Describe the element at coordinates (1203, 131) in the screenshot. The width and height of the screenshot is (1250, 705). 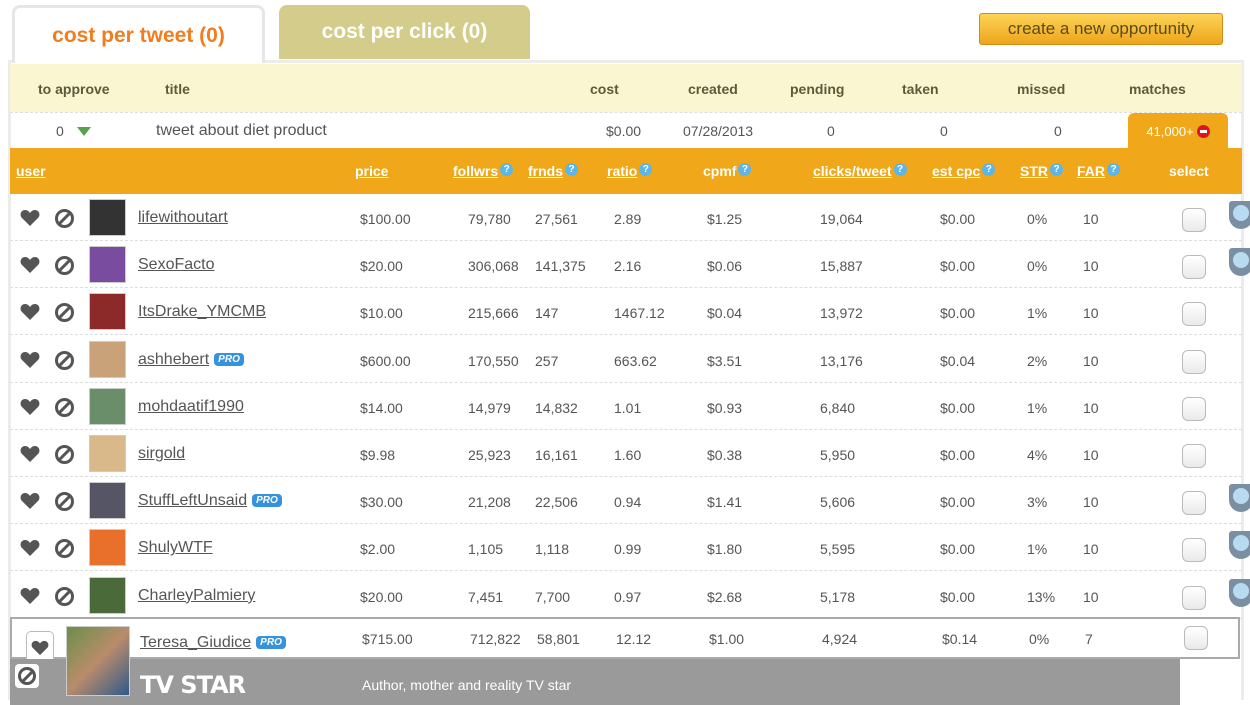
I see `remove-icon` at that location.